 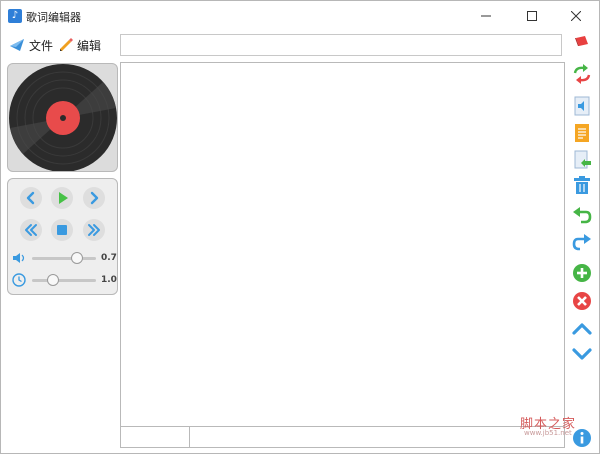 I want to click on menu-file: 文件, so click(x=31, y=45).